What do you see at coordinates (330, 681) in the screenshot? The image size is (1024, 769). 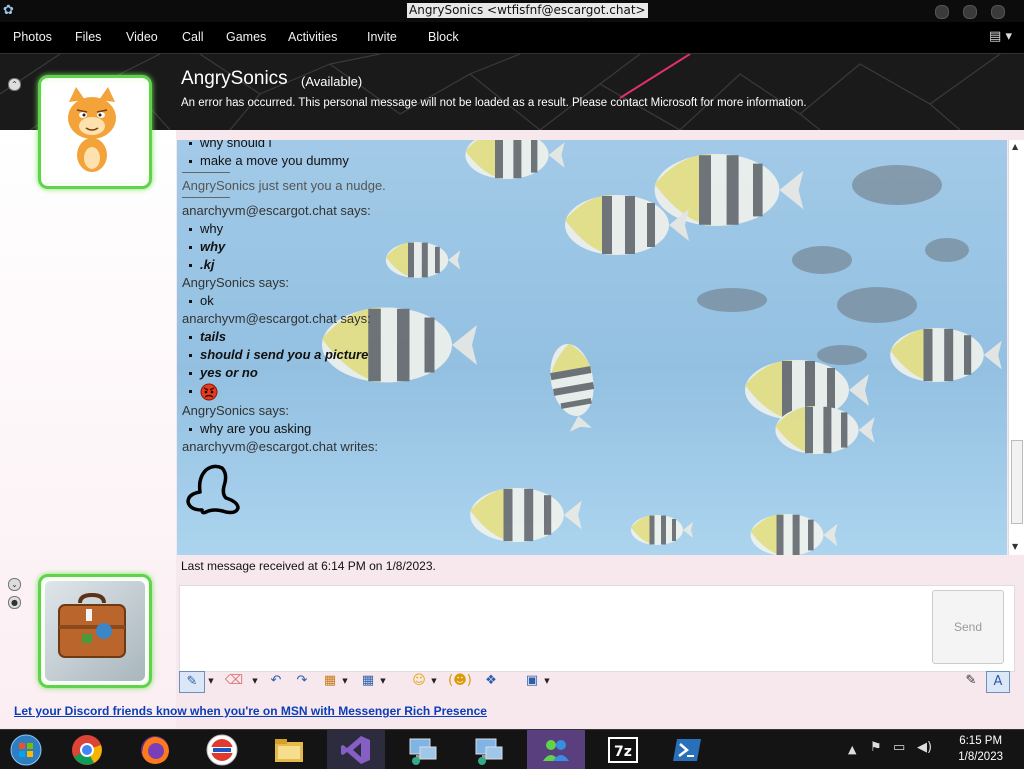 I see `color-grid-icon: ▦` at bounding box center [330, 681].